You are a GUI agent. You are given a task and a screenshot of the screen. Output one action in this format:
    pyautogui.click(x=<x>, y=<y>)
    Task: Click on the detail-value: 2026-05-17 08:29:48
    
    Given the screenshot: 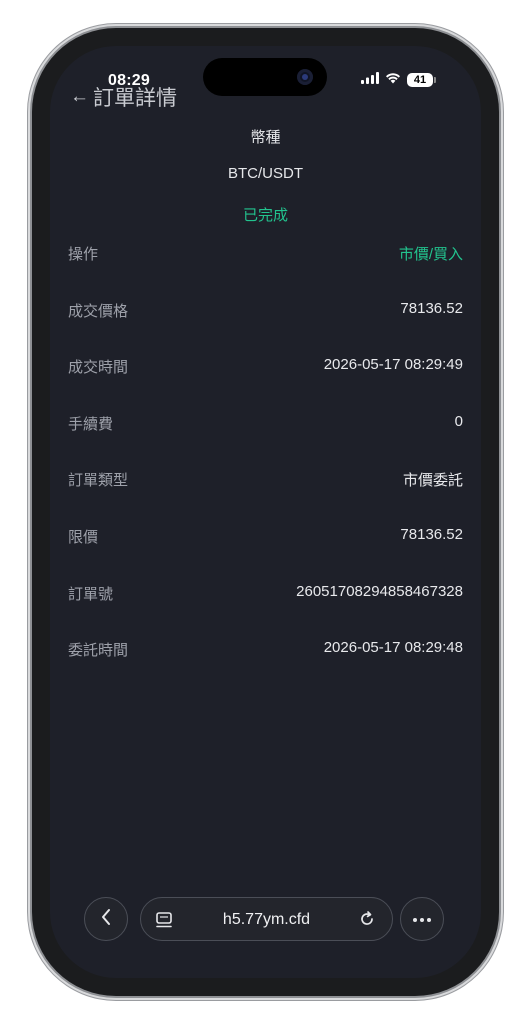 What is the action you would take?
    pyautogui.click(x=393, y=648)
    